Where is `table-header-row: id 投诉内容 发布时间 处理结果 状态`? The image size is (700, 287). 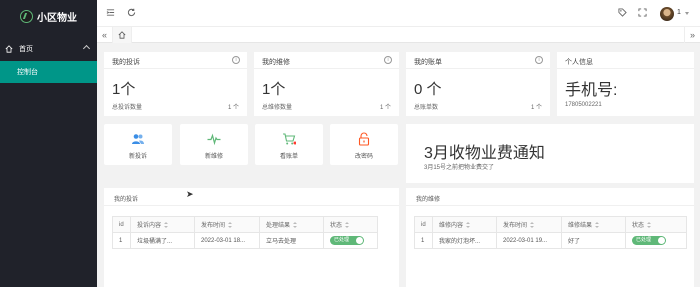
table-header-row: id 投诉内容 发布时间 处理结果 状态 is located at coordinates (245, 224).